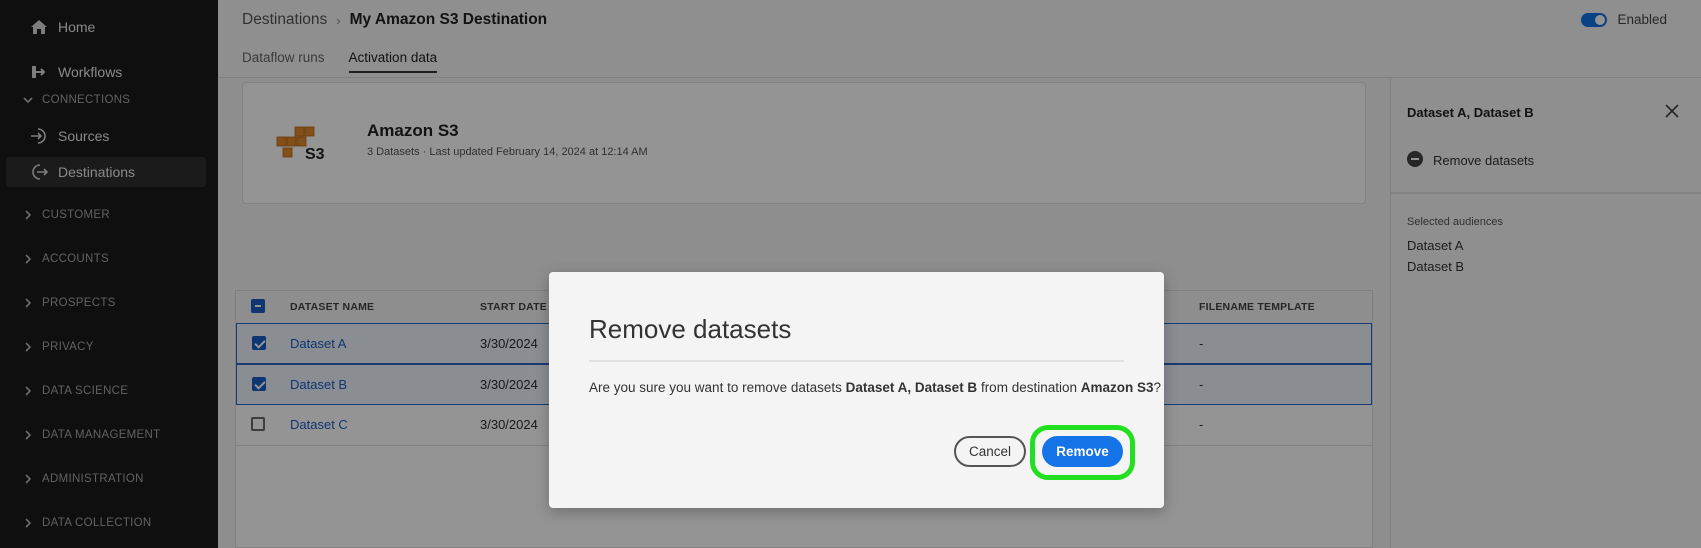 Image resolution: width=1701 pixels, height=548 pixels. Describe the element at coordinates (1157, 387) in the screenshot. I see `message-suffix: ?` at that location.